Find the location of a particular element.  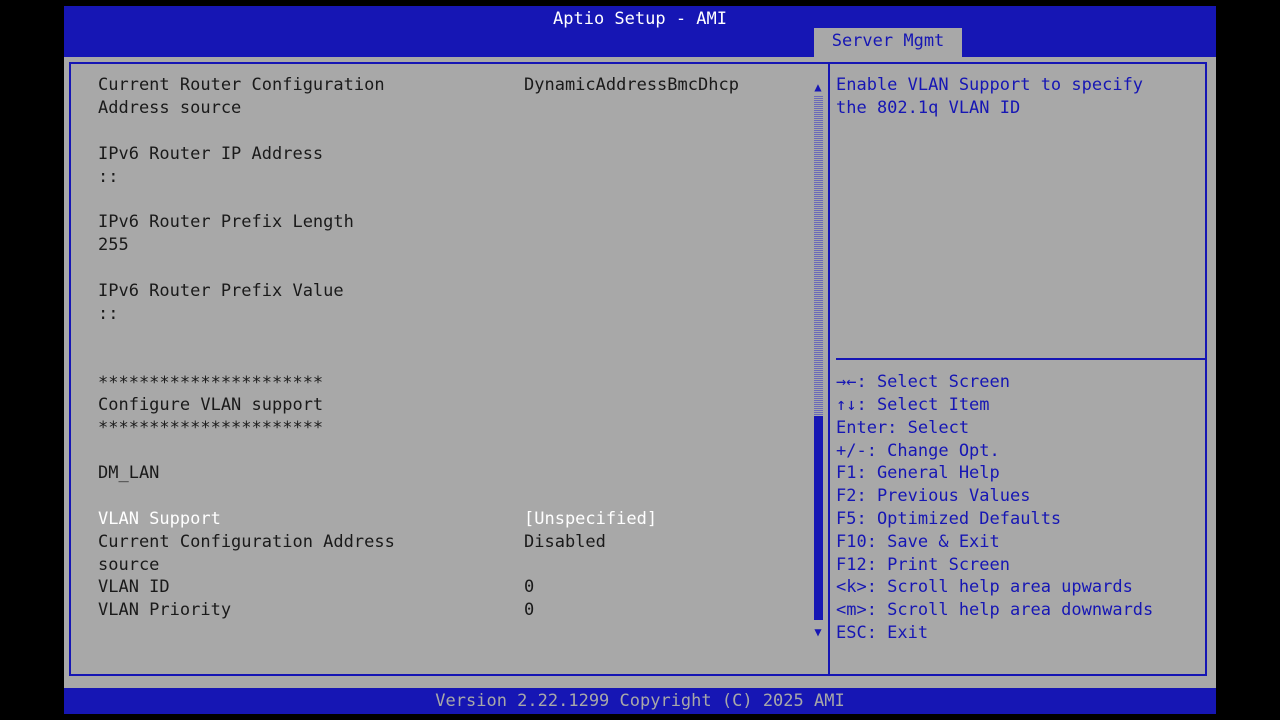

version-text: Version 2.22.1299 Copyright (C) 2025 AMI is located at coordinates (640, 701).